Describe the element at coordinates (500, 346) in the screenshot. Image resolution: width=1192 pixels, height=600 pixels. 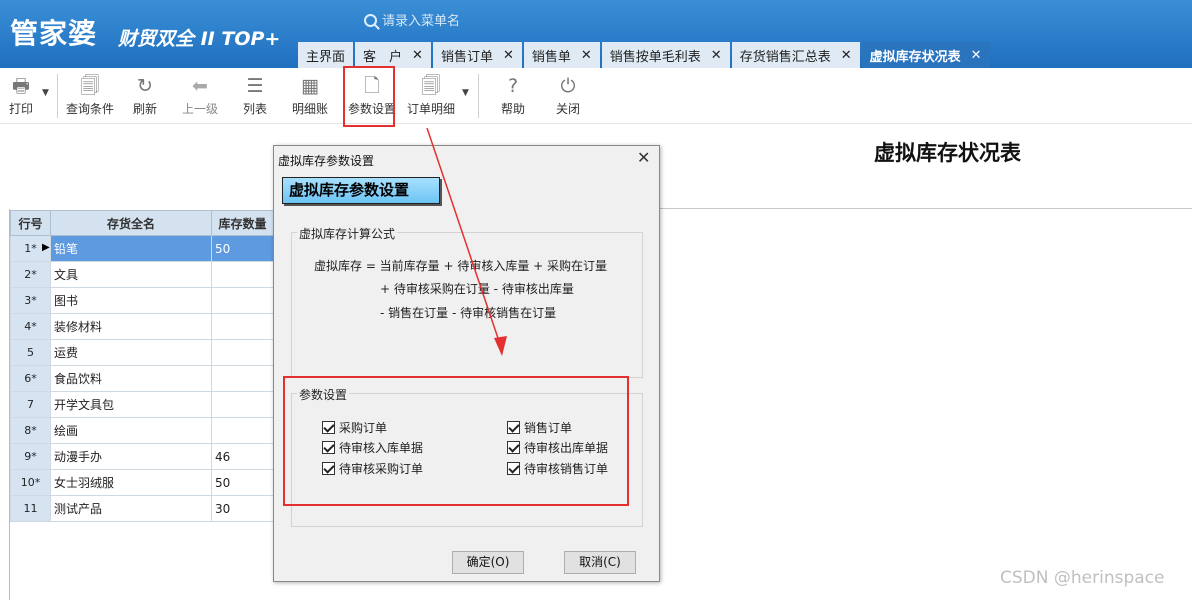
I see `annotation-arrow-head` at that location.